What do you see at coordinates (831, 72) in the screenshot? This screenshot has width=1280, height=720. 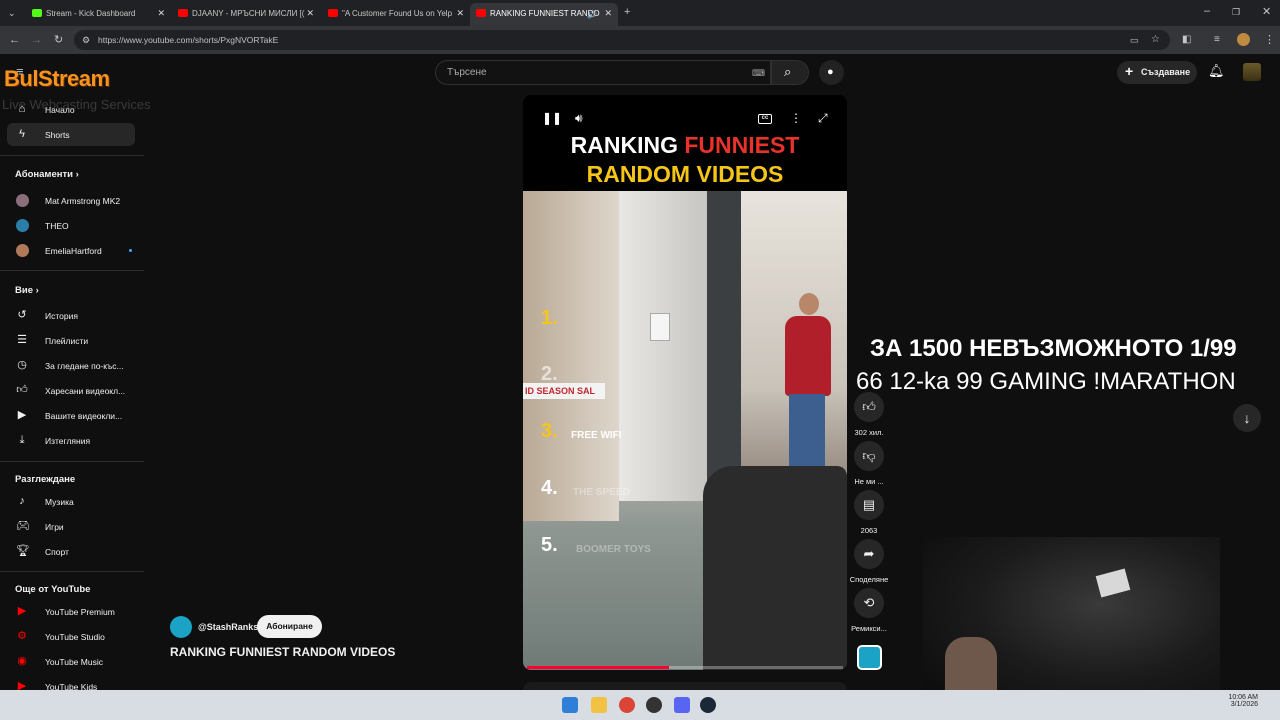 I see `voice-search-button: ●` at bounding box center [831, 72].